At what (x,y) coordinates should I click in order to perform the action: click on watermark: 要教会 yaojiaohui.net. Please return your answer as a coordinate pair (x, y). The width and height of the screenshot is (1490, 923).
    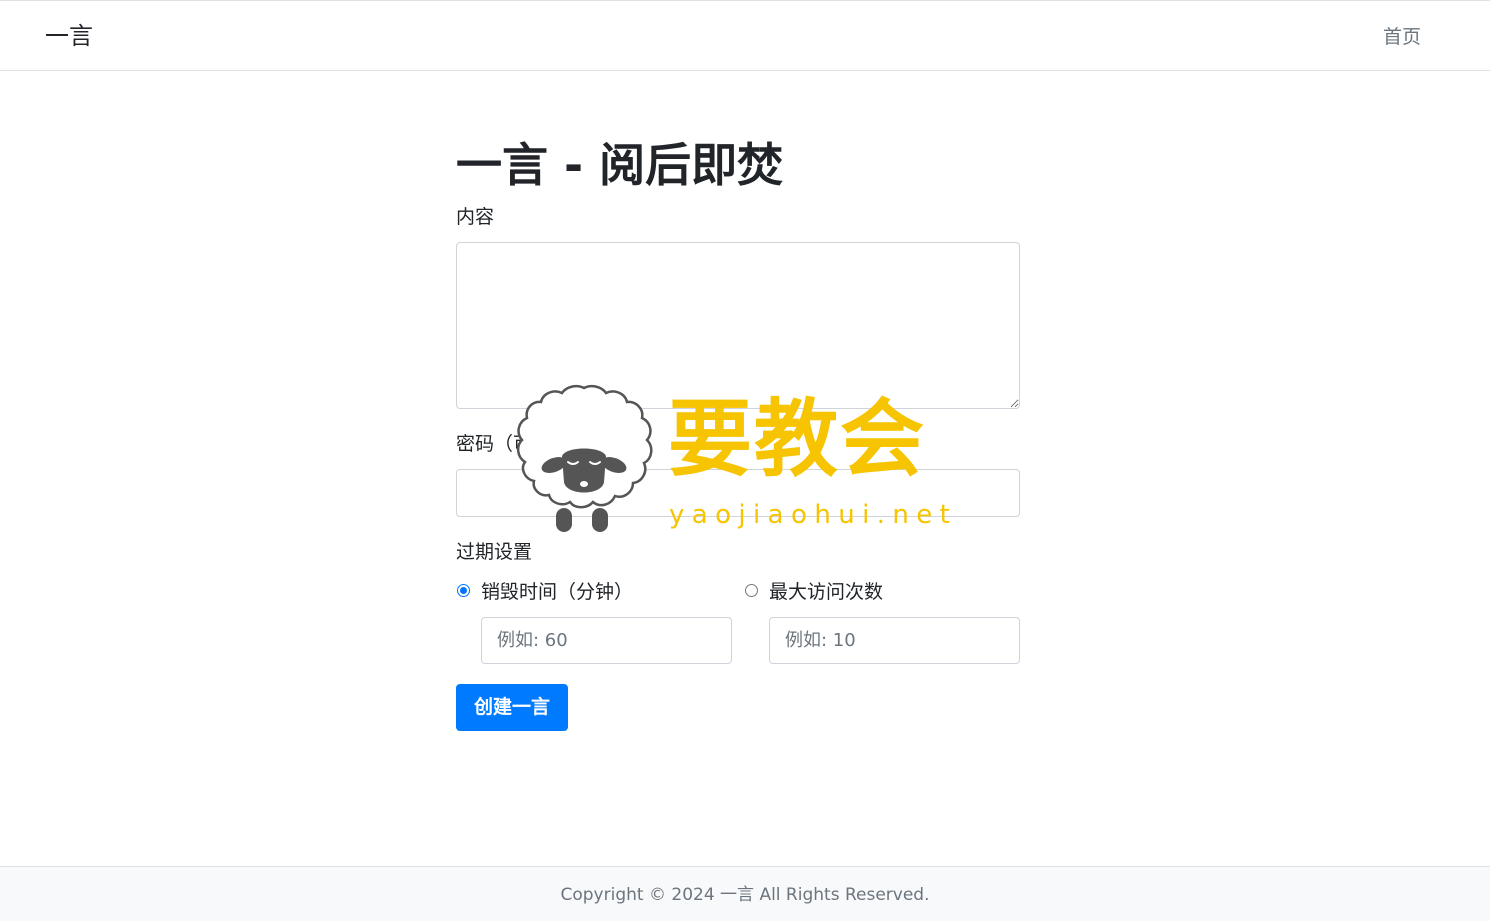
    Looking at the image, I should click on (739, 461).